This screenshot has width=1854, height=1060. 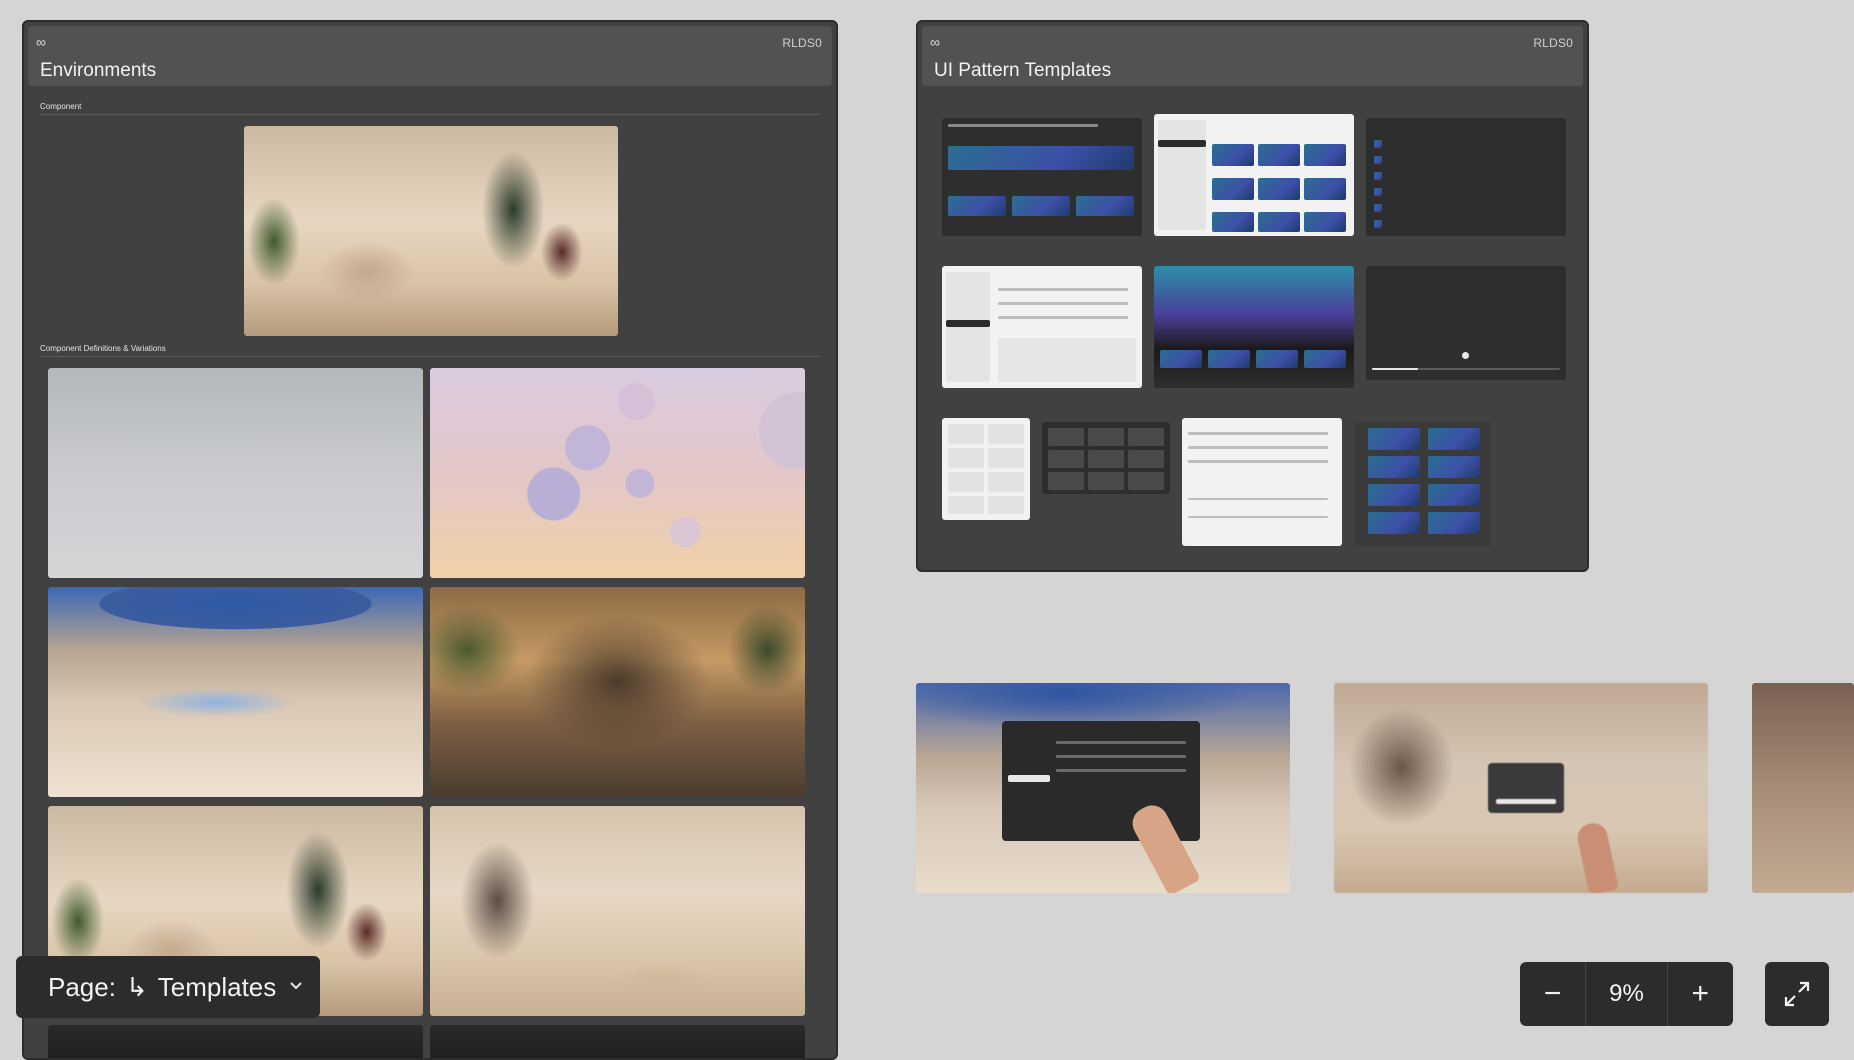 I want to click on vr-scene-preview-settings, so click(x=1103, y=788).